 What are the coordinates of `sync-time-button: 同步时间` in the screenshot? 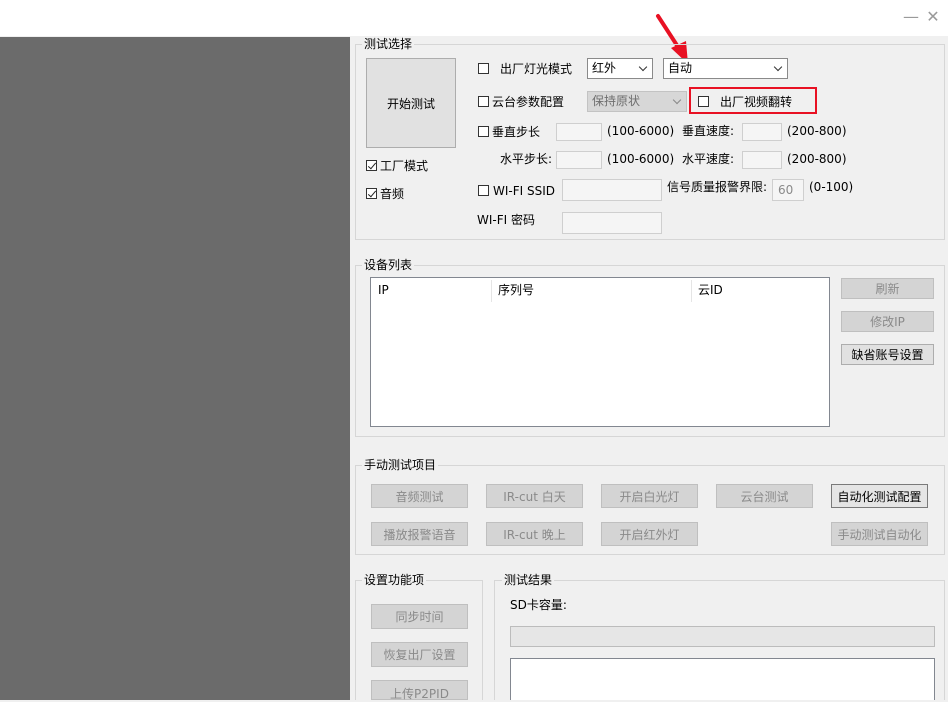 It's located at (419, 616).